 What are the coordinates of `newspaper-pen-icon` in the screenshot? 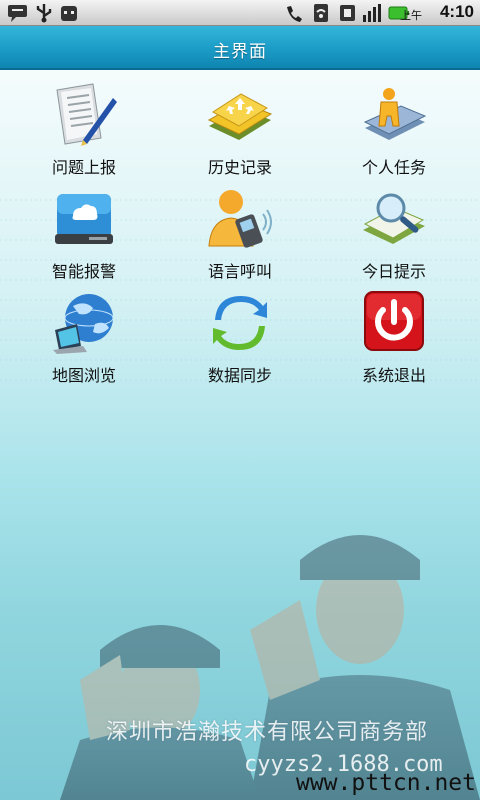 It's located at (86, 114).